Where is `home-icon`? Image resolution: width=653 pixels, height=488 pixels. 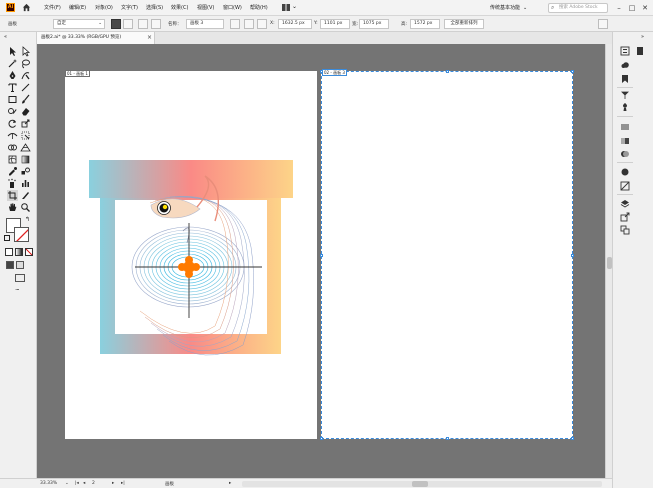
home-icon is located at coordinates (26, 7).